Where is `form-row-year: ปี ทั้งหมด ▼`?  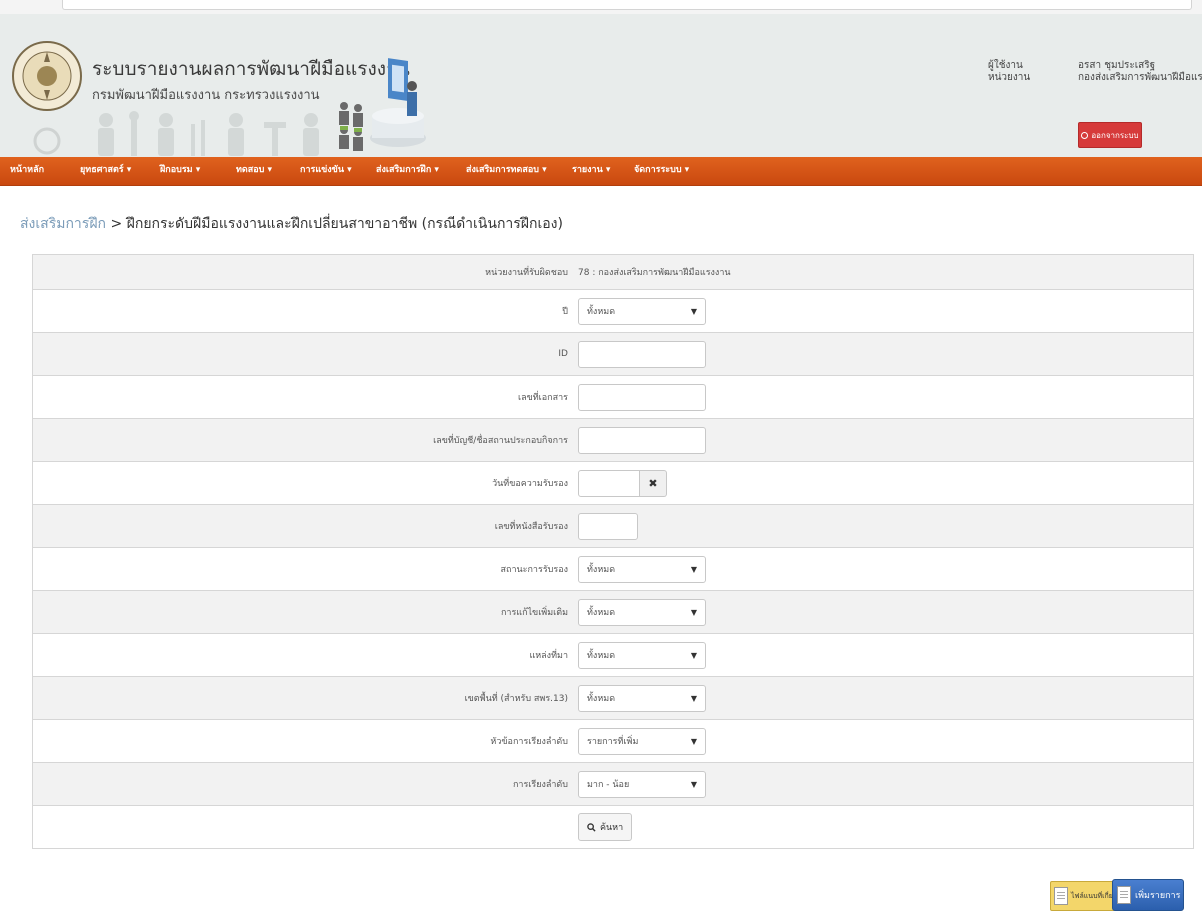
form-row-year: ปี ทั้งหมด ▼ is located at coordinates (613, 310).